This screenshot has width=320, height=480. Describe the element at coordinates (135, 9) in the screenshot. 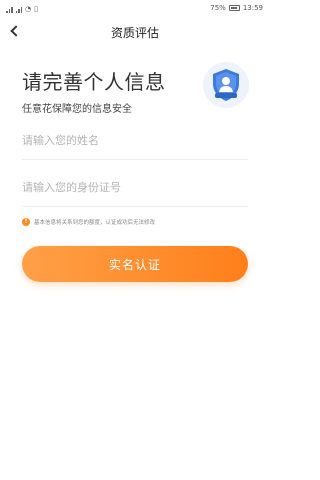

I see `status-bar: ◔ ▯ 75% 13:59` at that location.